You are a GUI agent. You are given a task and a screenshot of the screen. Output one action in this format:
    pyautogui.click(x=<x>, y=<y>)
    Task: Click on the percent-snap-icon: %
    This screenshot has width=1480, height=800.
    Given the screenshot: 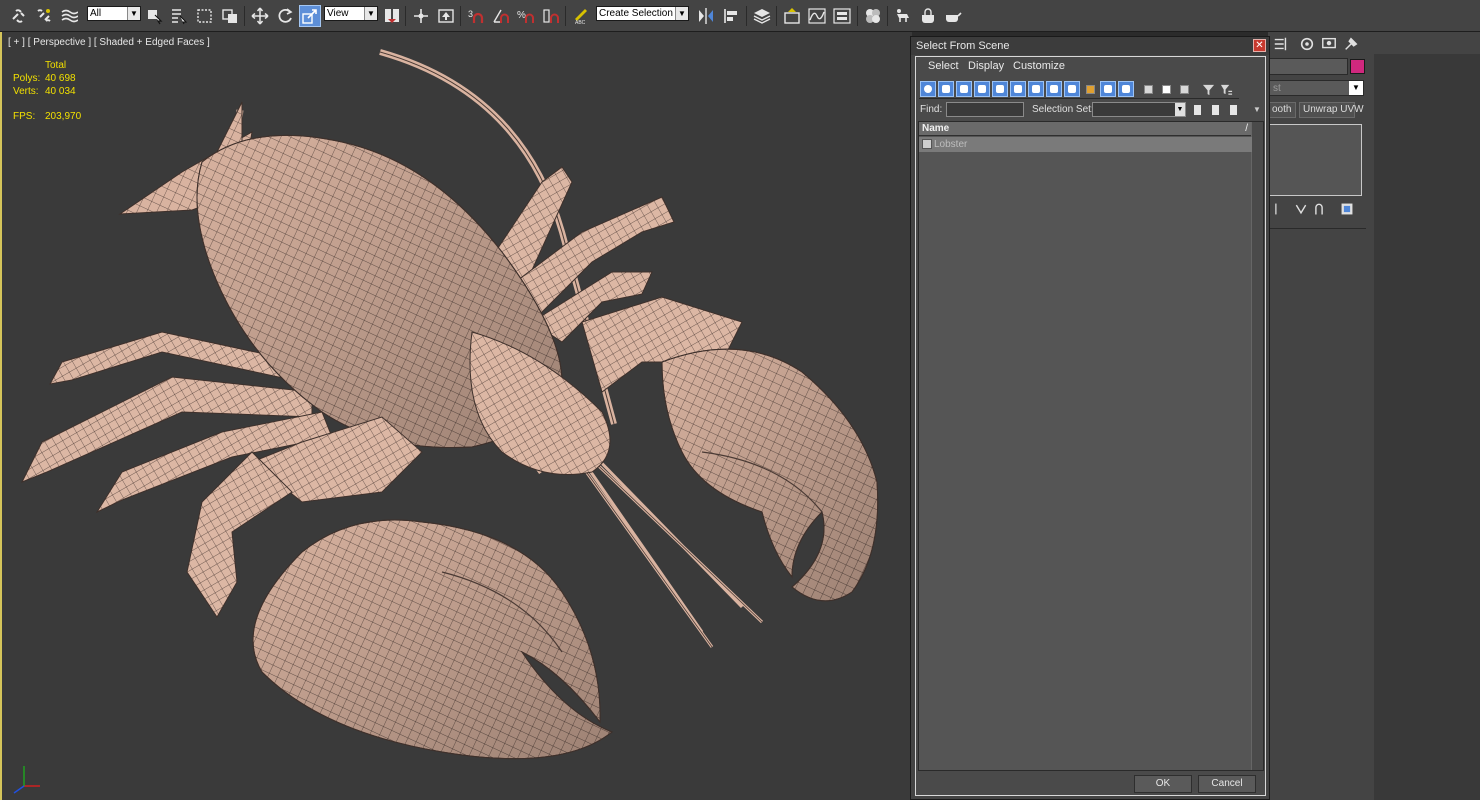 What is the action you would take?
    pyautogui.click(x=526, y=16)
    